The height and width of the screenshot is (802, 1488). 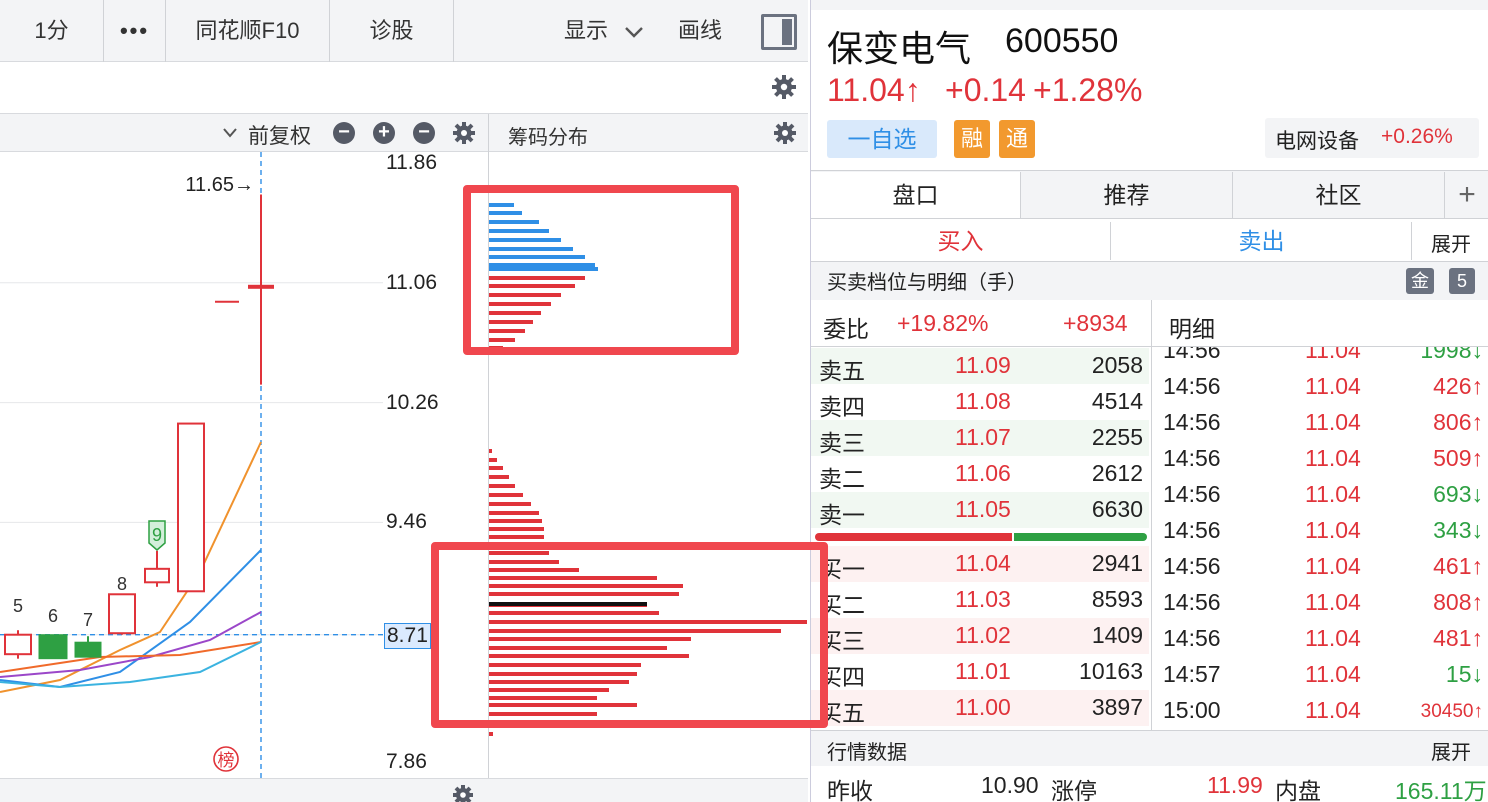 What do you see at coordinates (899, 48) in the screenshot?
I see `stock-name: 保变电气` at bounding box center [899, 48].